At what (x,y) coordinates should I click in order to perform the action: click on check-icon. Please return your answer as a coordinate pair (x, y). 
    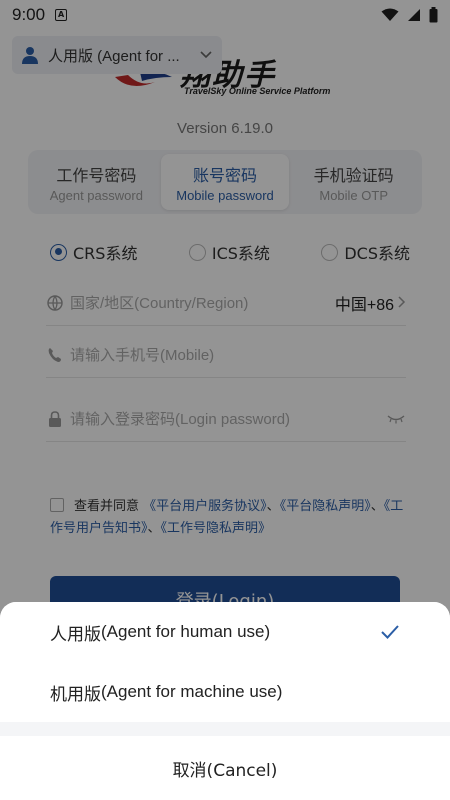
    Looking at the image, I should click on (390, 632).